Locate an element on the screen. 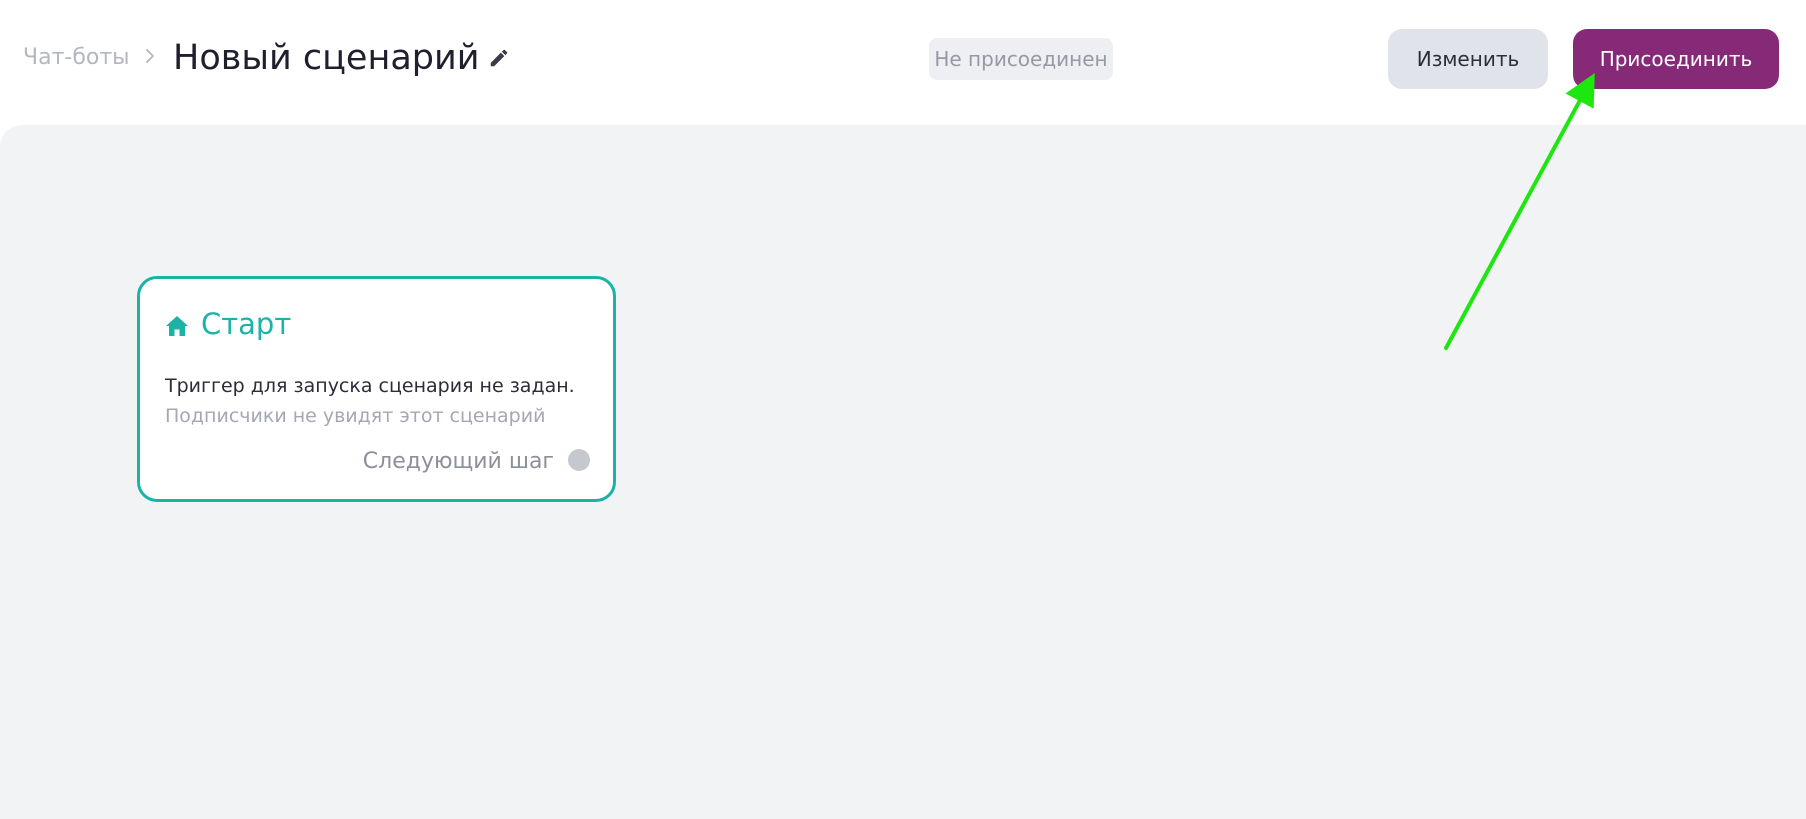 The width and height of the screenshot is (1806, 819). status-badge: Не присоединен is located at coordinates (1021, 59).